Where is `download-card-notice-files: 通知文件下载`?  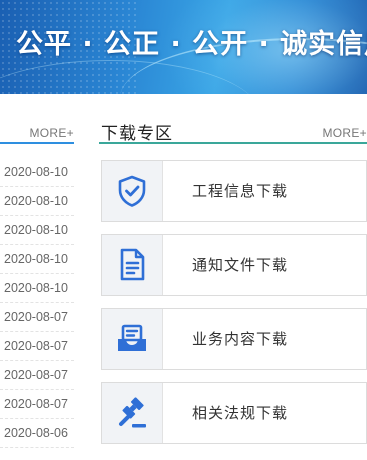
download-card-notice-files: 通知文件下载 is located at coordinates (234, 265).